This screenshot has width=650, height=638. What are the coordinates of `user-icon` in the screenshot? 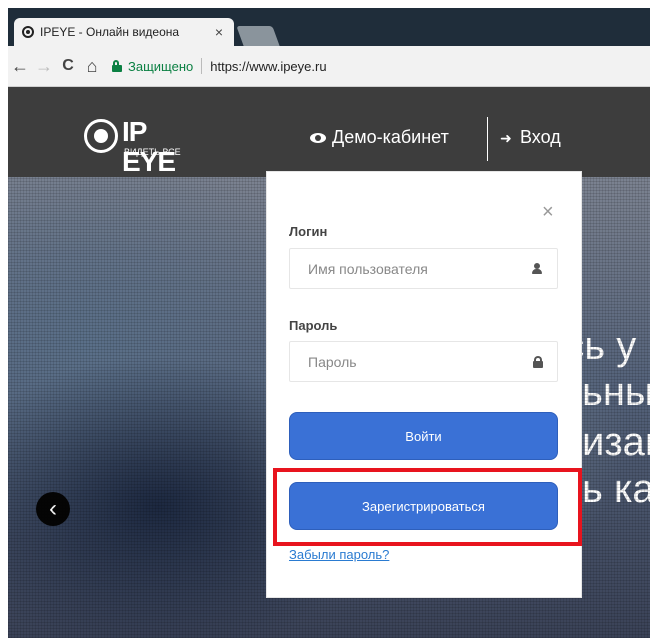 It's located at (537, 268).